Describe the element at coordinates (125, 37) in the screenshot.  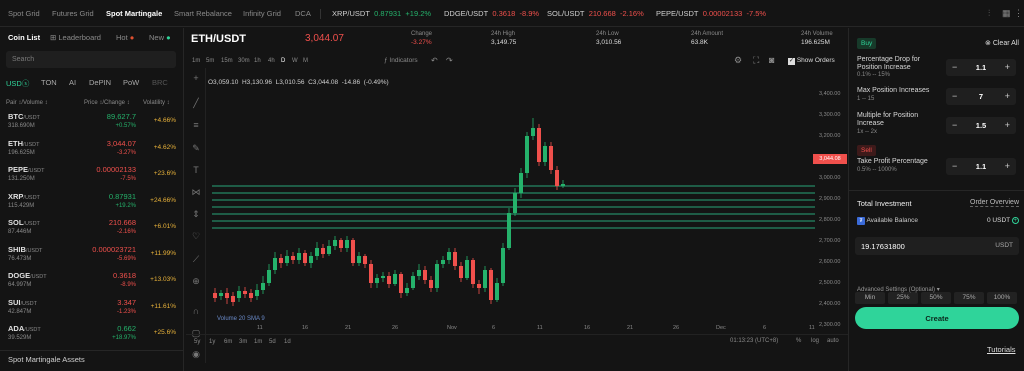
I see `tab-hot: Hot ●` at that location.